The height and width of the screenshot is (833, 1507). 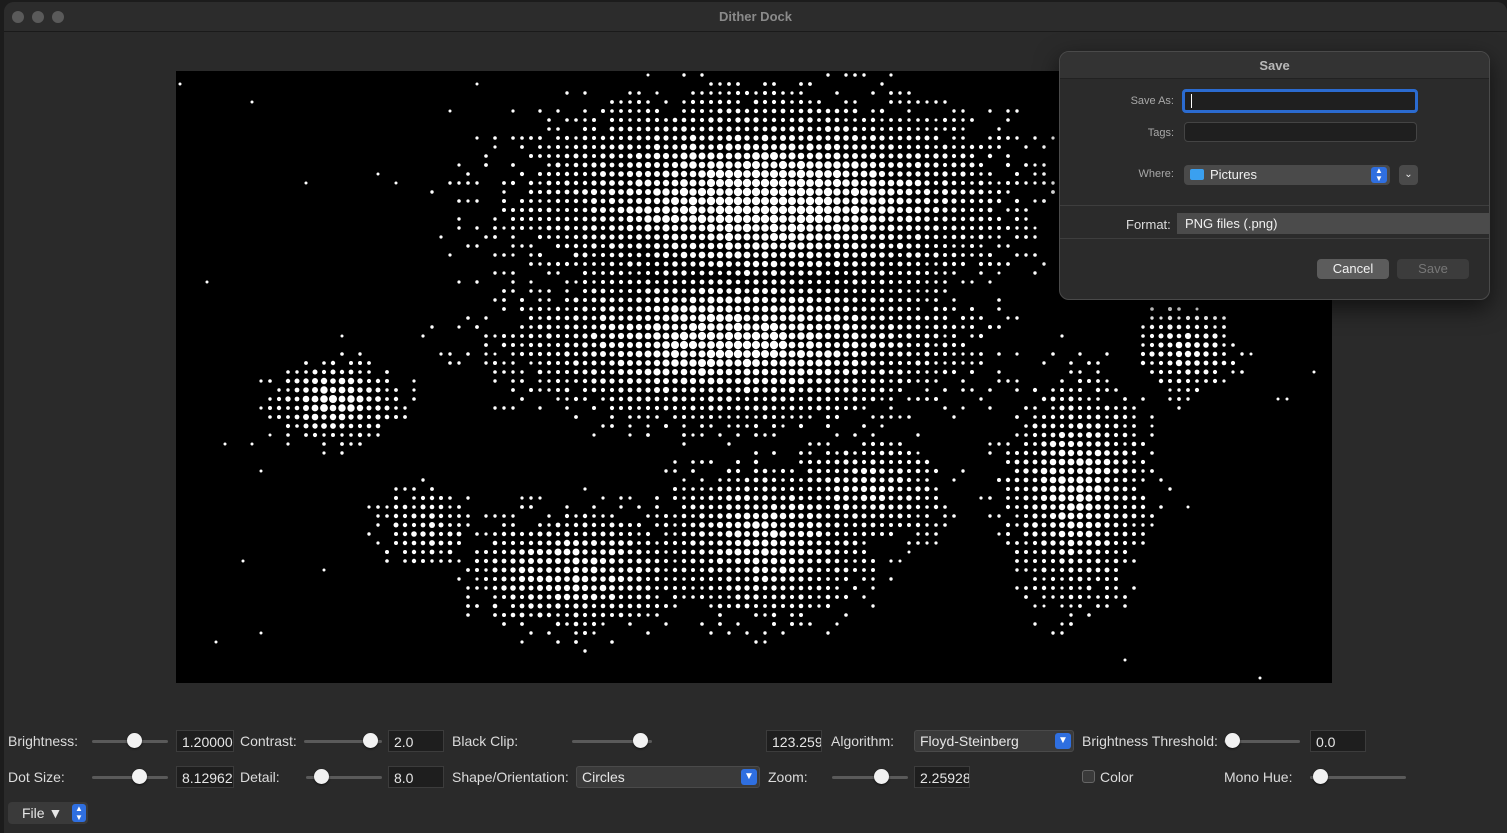 I want to click on black-clip-slider-thumb, so click(x=640, y=740).